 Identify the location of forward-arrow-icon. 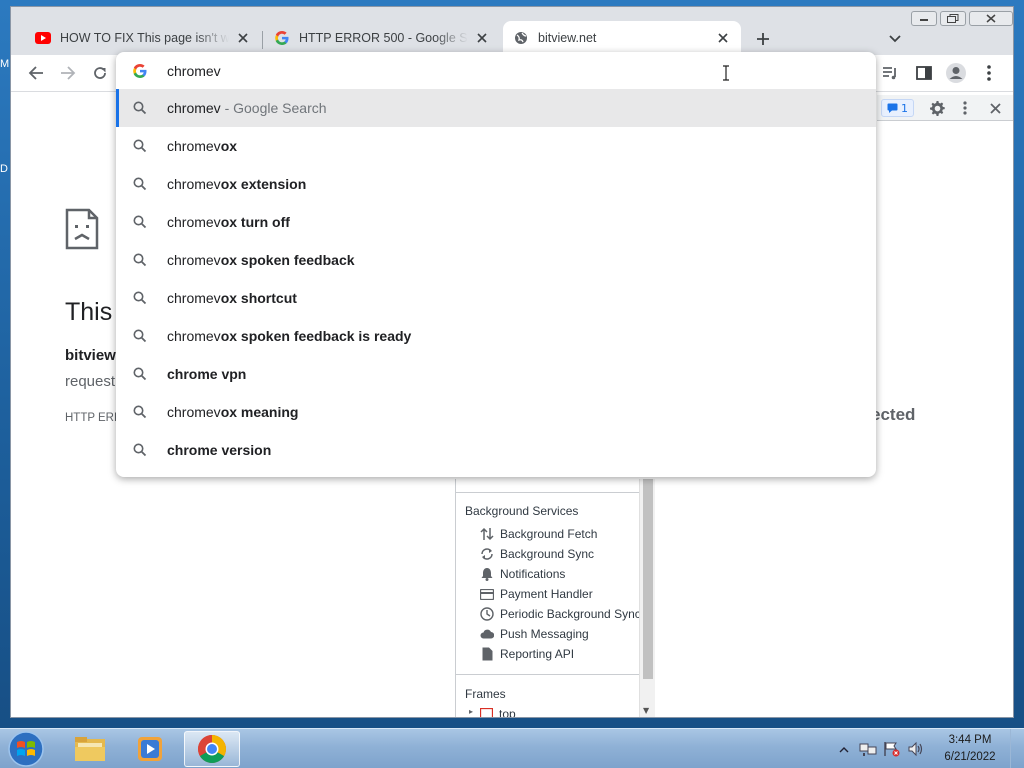
(68, 73).